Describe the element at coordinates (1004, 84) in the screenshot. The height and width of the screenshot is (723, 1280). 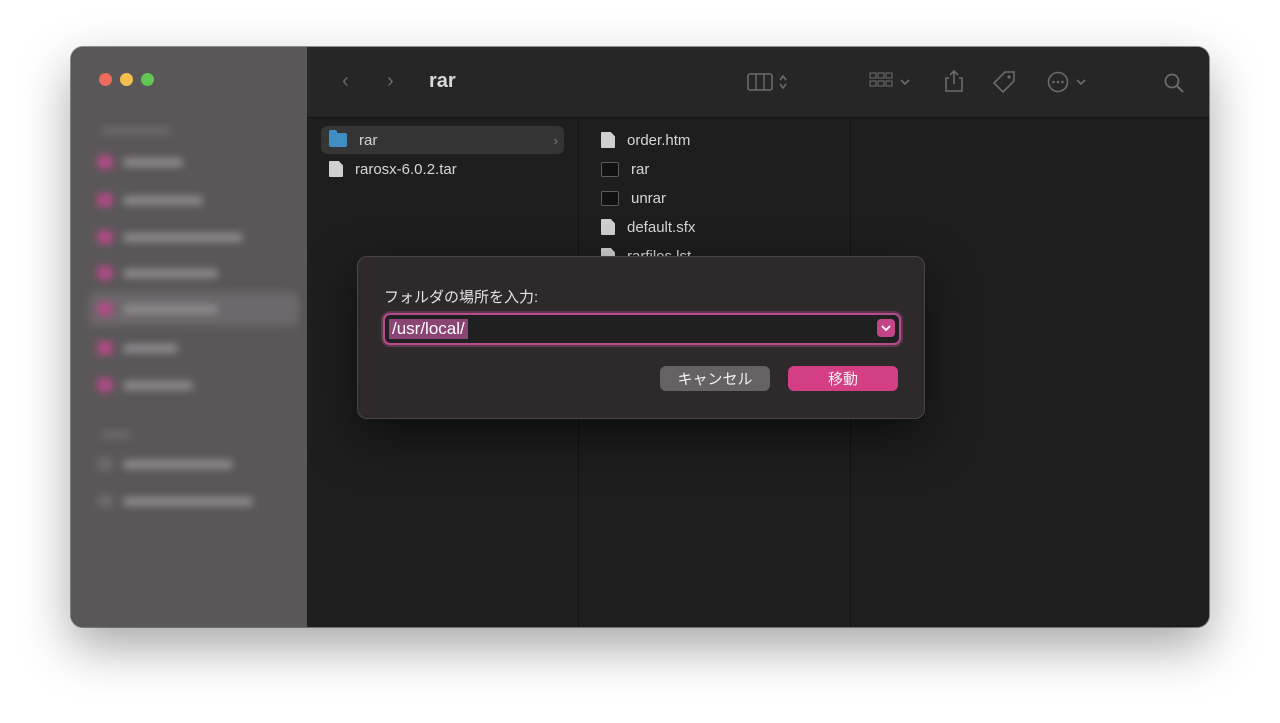
I see `tag-icon` at that location.